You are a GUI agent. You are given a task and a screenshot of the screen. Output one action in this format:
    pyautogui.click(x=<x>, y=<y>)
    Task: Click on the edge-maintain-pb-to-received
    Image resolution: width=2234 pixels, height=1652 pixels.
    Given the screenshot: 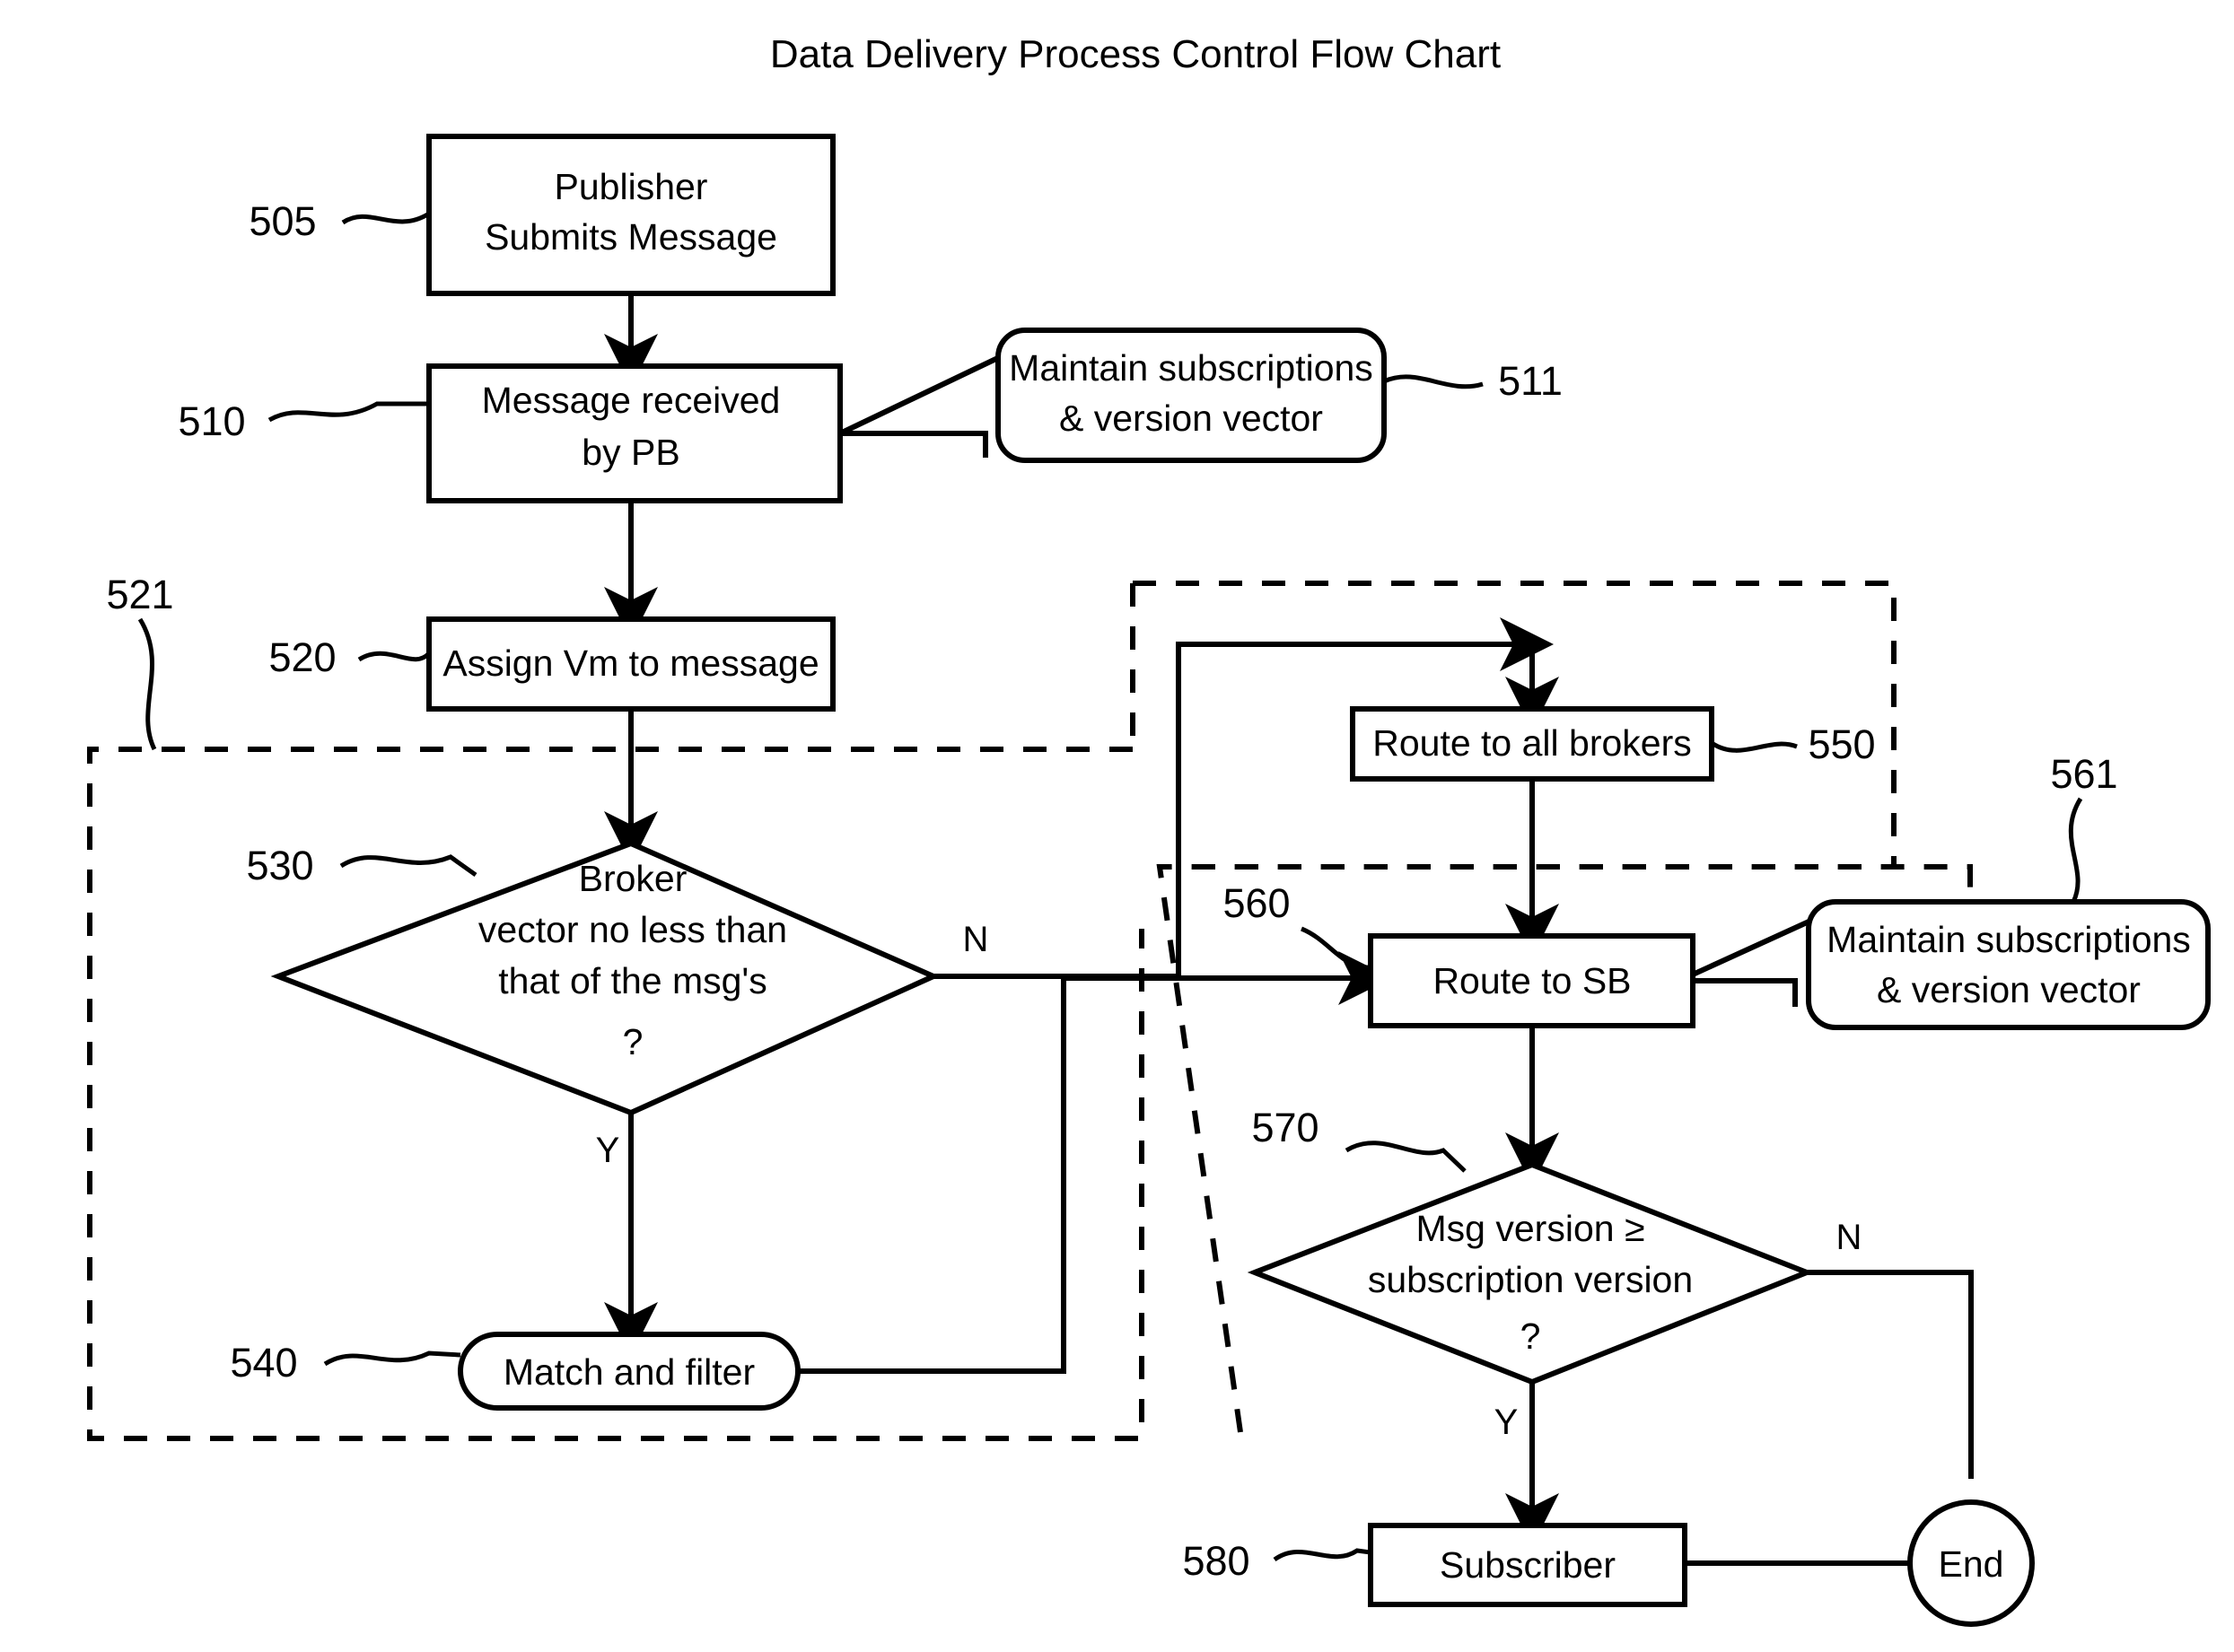 What is the action you would take?
    pyautogui.click(x=923, y=394)
    